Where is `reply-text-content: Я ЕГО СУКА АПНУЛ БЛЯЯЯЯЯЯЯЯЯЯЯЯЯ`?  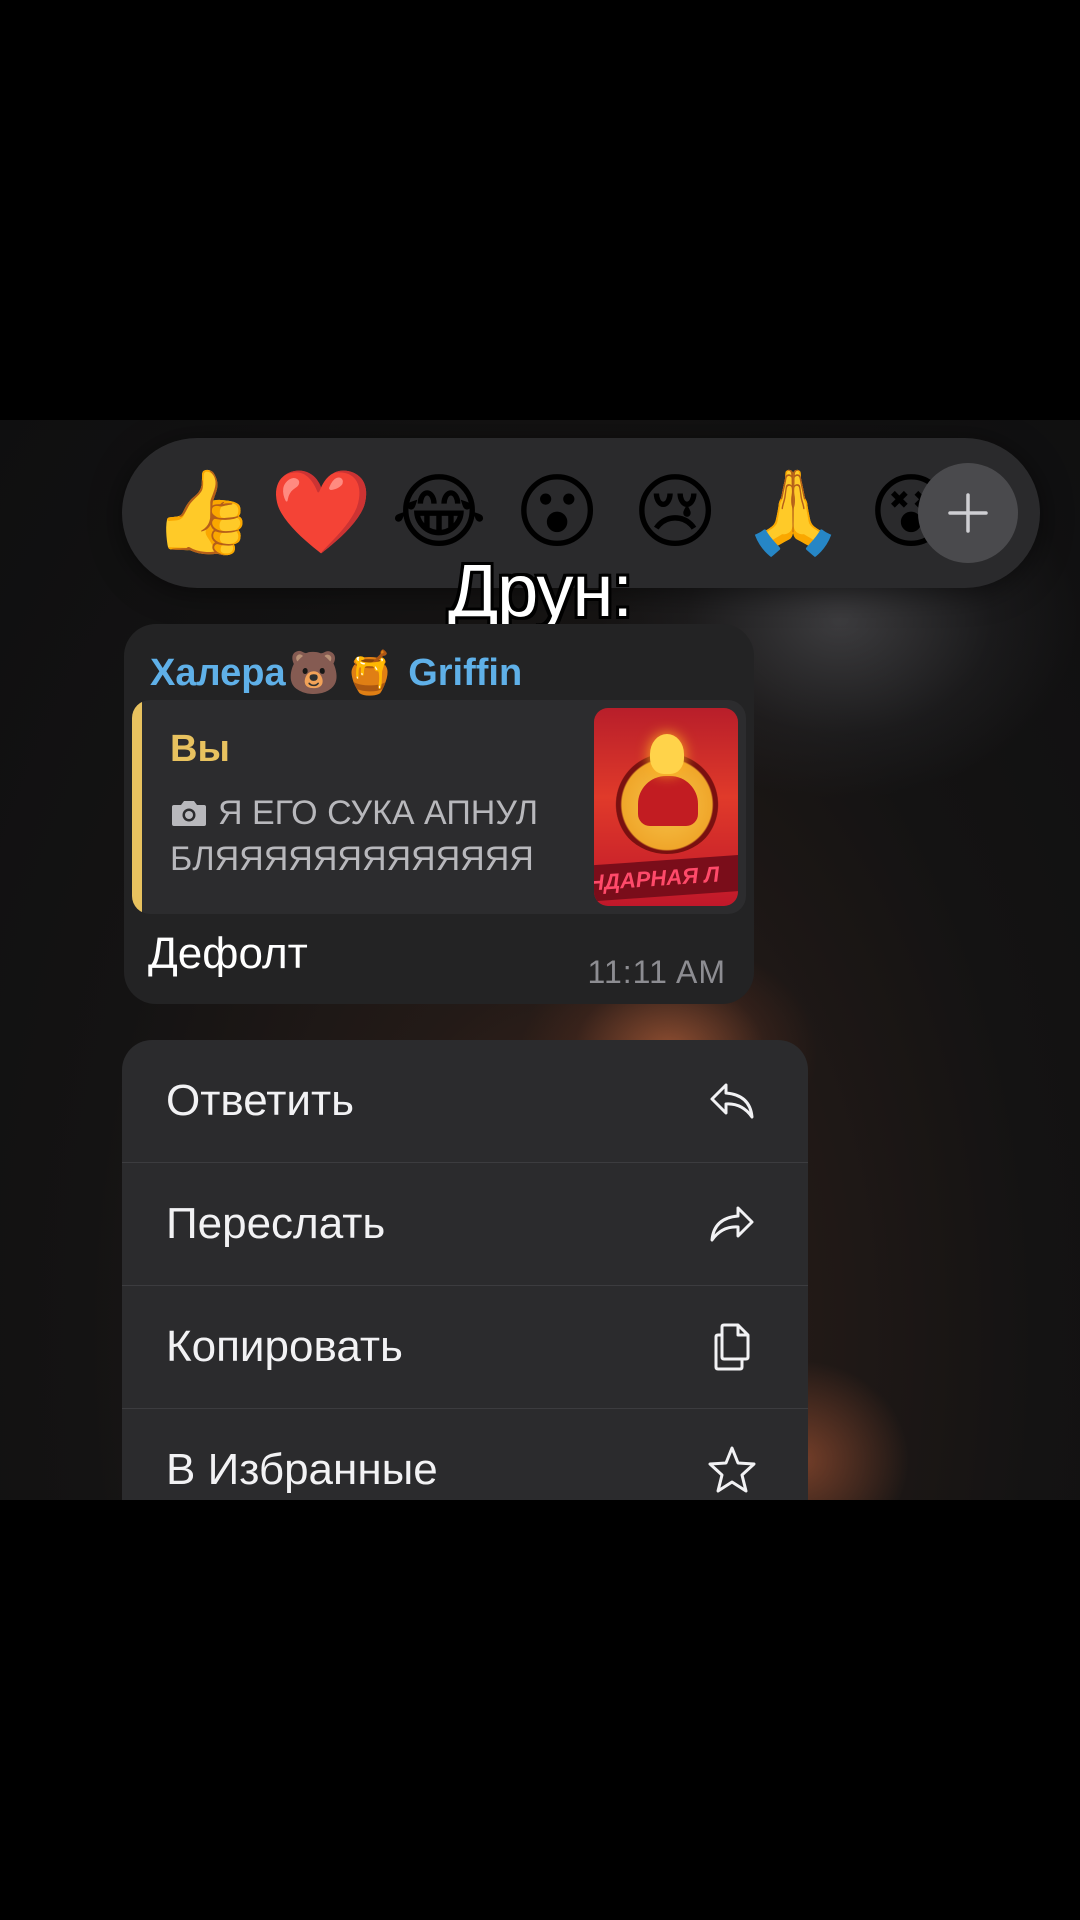 reply-text-content: Я ЕГО СУКА АПНУЛ БЛЯЯЯЯЯЯЯЯЯЯЯЯЯ is located at coordinates (354, 836).